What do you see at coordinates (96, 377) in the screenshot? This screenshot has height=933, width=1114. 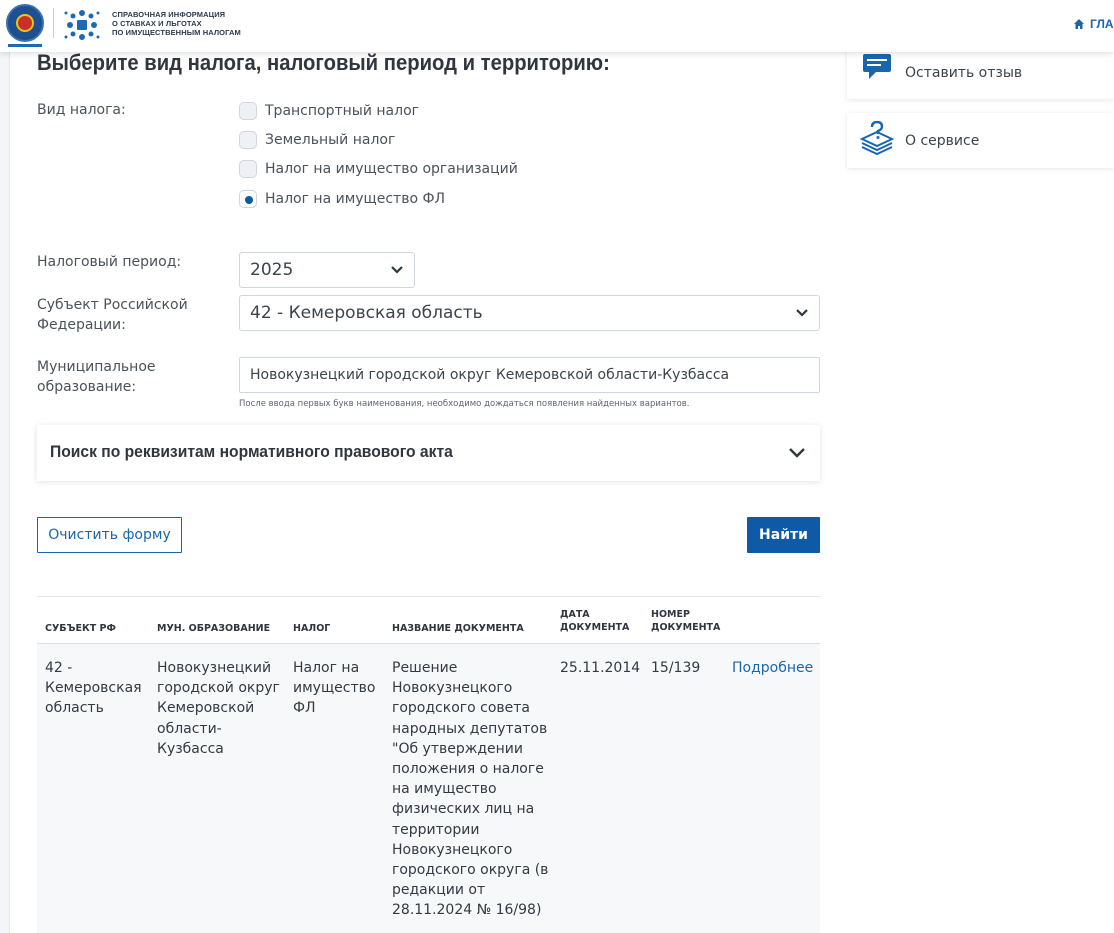 I see `municipality-label: Муниципальное образование:` at bounding box center [96, 377].